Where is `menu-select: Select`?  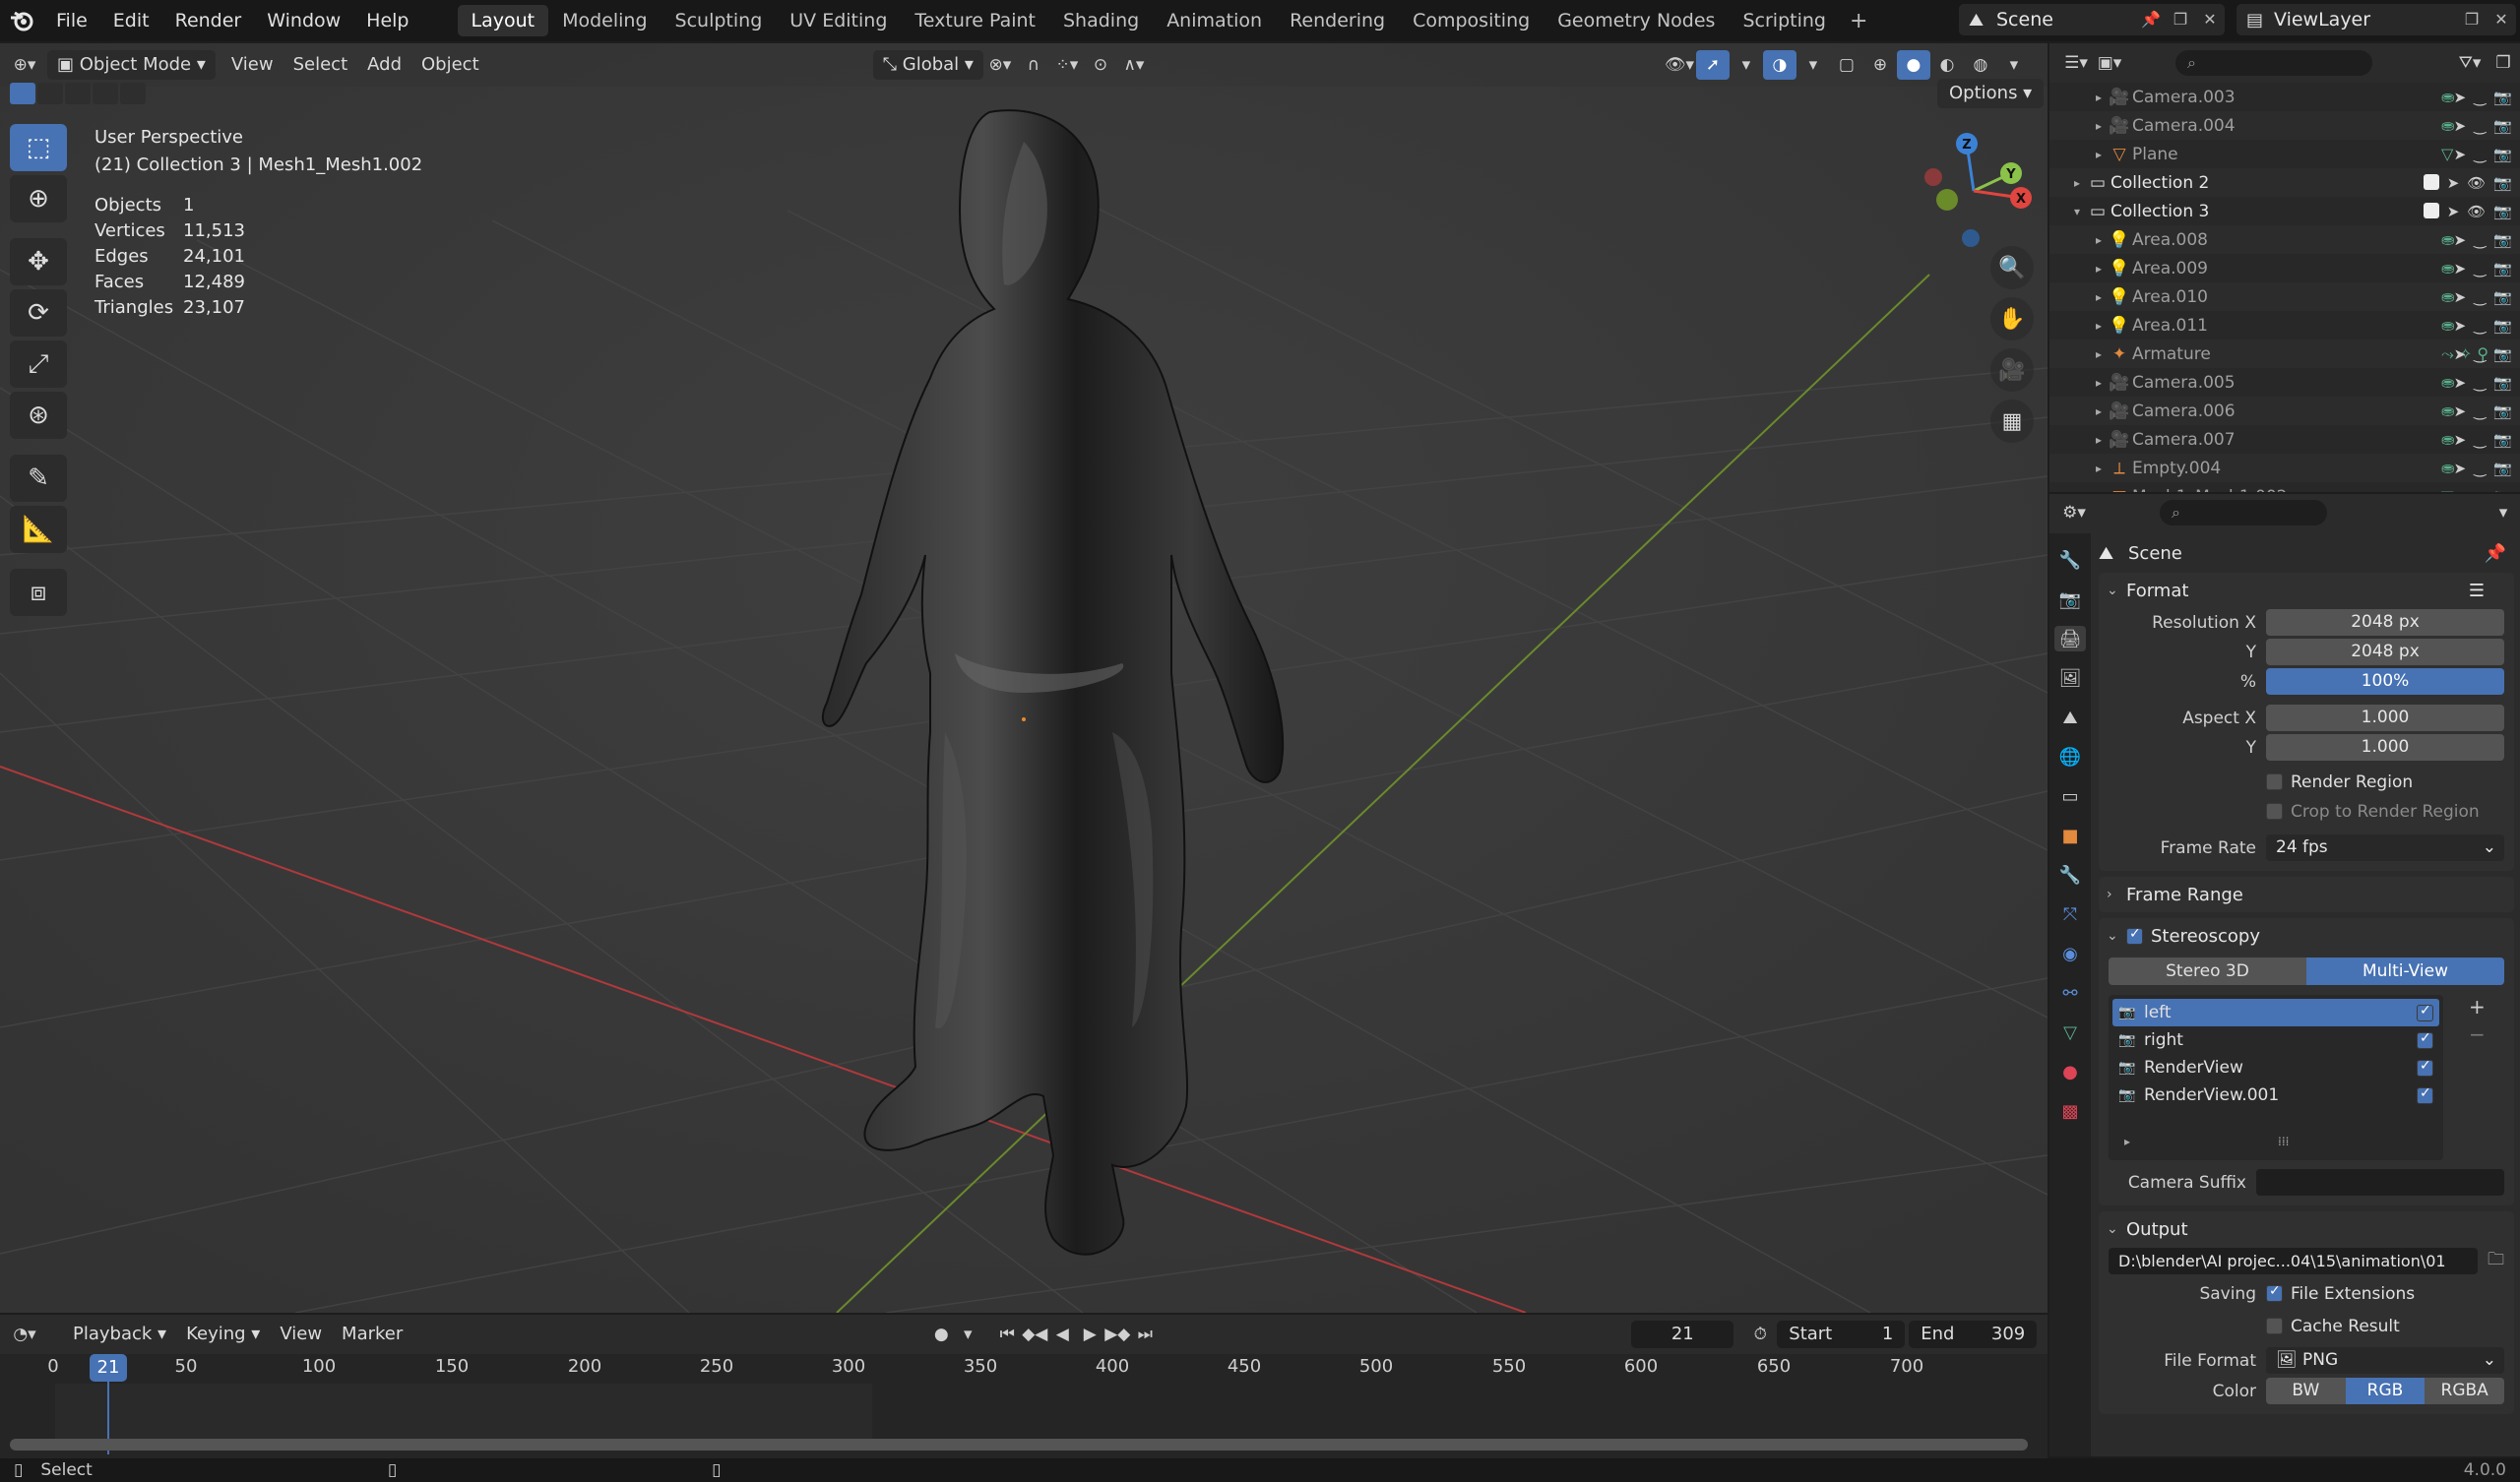
menu-select: Select is located at coordinates (321, 65).